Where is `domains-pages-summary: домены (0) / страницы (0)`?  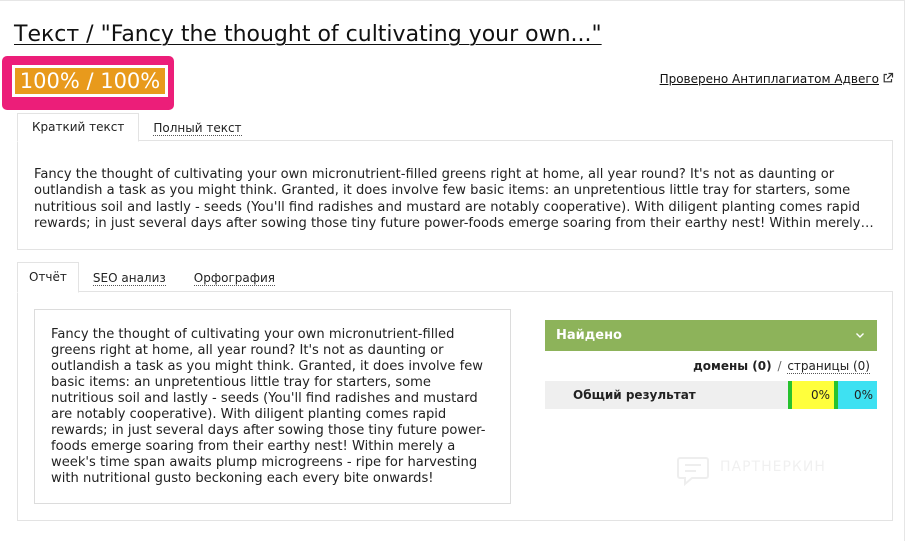
domains-pages-summary: домены (0) / страницы (0) is located at coordinates (781, 366).